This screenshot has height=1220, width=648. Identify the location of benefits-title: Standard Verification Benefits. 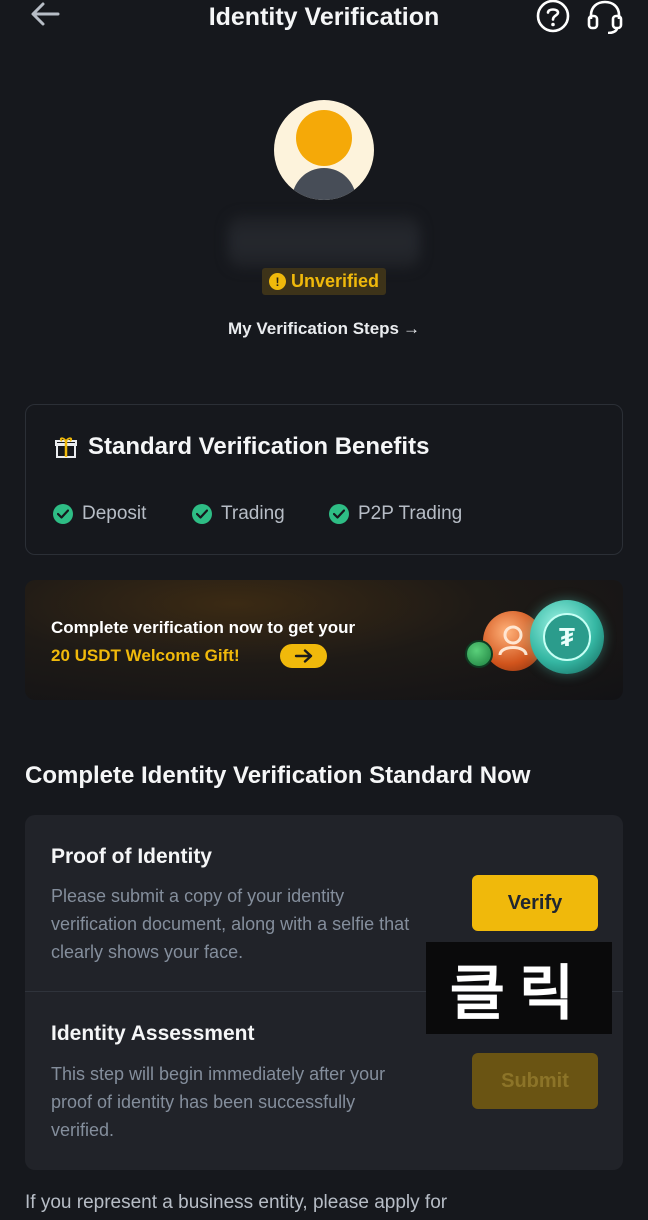
(259, 446).